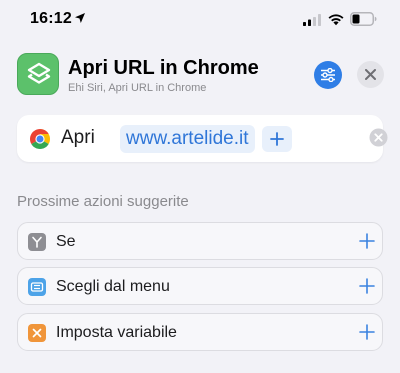 Image resolution: width=400 pixels, height=373 pixels. I want to click on cellular-signal-icon, so click(312, 20).